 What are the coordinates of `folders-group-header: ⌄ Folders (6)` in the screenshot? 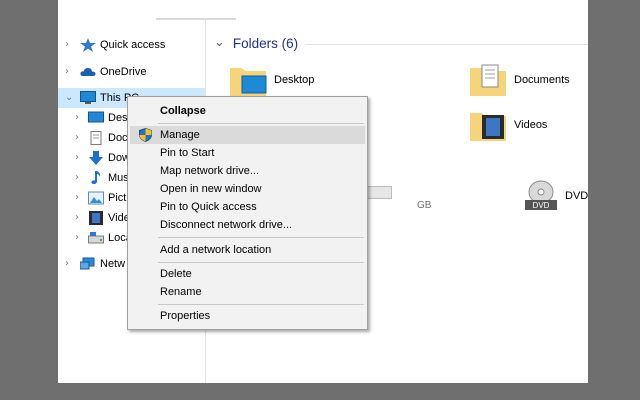 It's located at (256, 43).